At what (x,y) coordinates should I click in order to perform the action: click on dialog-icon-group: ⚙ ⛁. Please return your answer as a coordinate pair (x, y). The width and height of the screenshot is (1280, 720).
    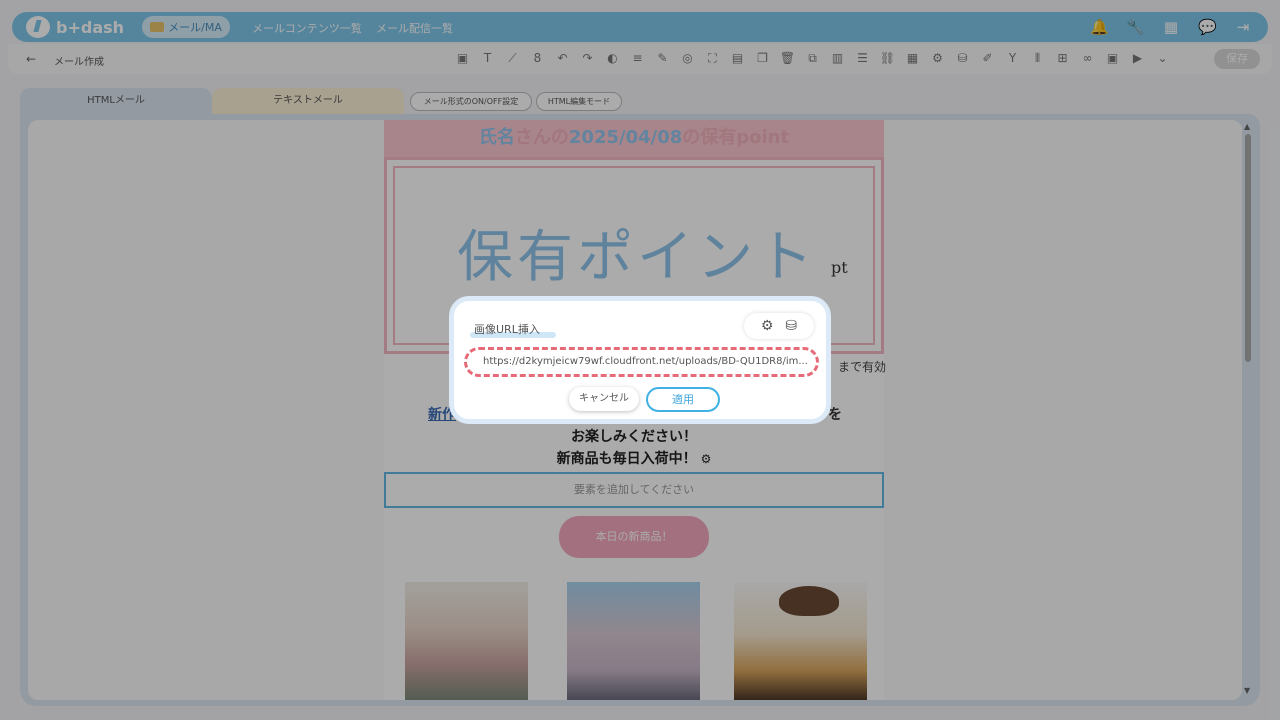
    Looking at the image, I should click on (779, 326).